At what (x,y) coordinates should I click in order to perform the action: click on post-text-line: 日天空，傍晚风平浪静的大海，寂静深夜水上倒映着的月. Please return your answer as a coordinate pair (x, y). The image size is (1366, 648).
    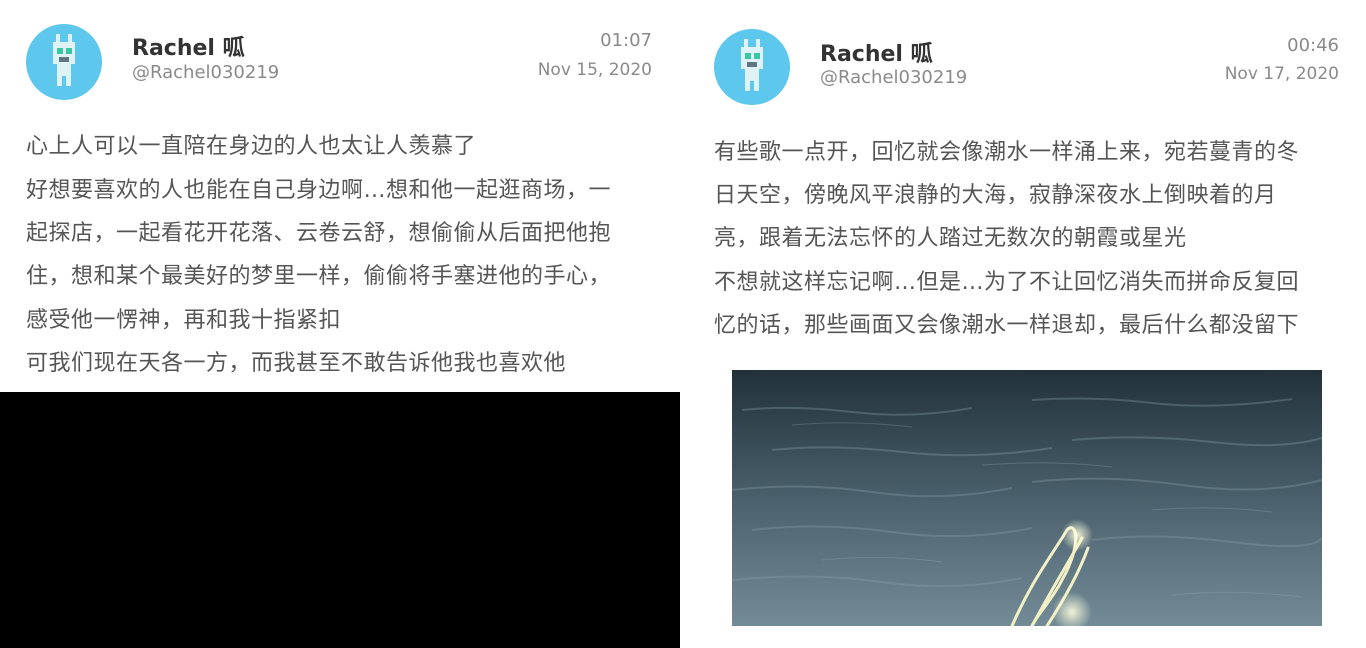
    Looking at the image, I should click on (995, 195).